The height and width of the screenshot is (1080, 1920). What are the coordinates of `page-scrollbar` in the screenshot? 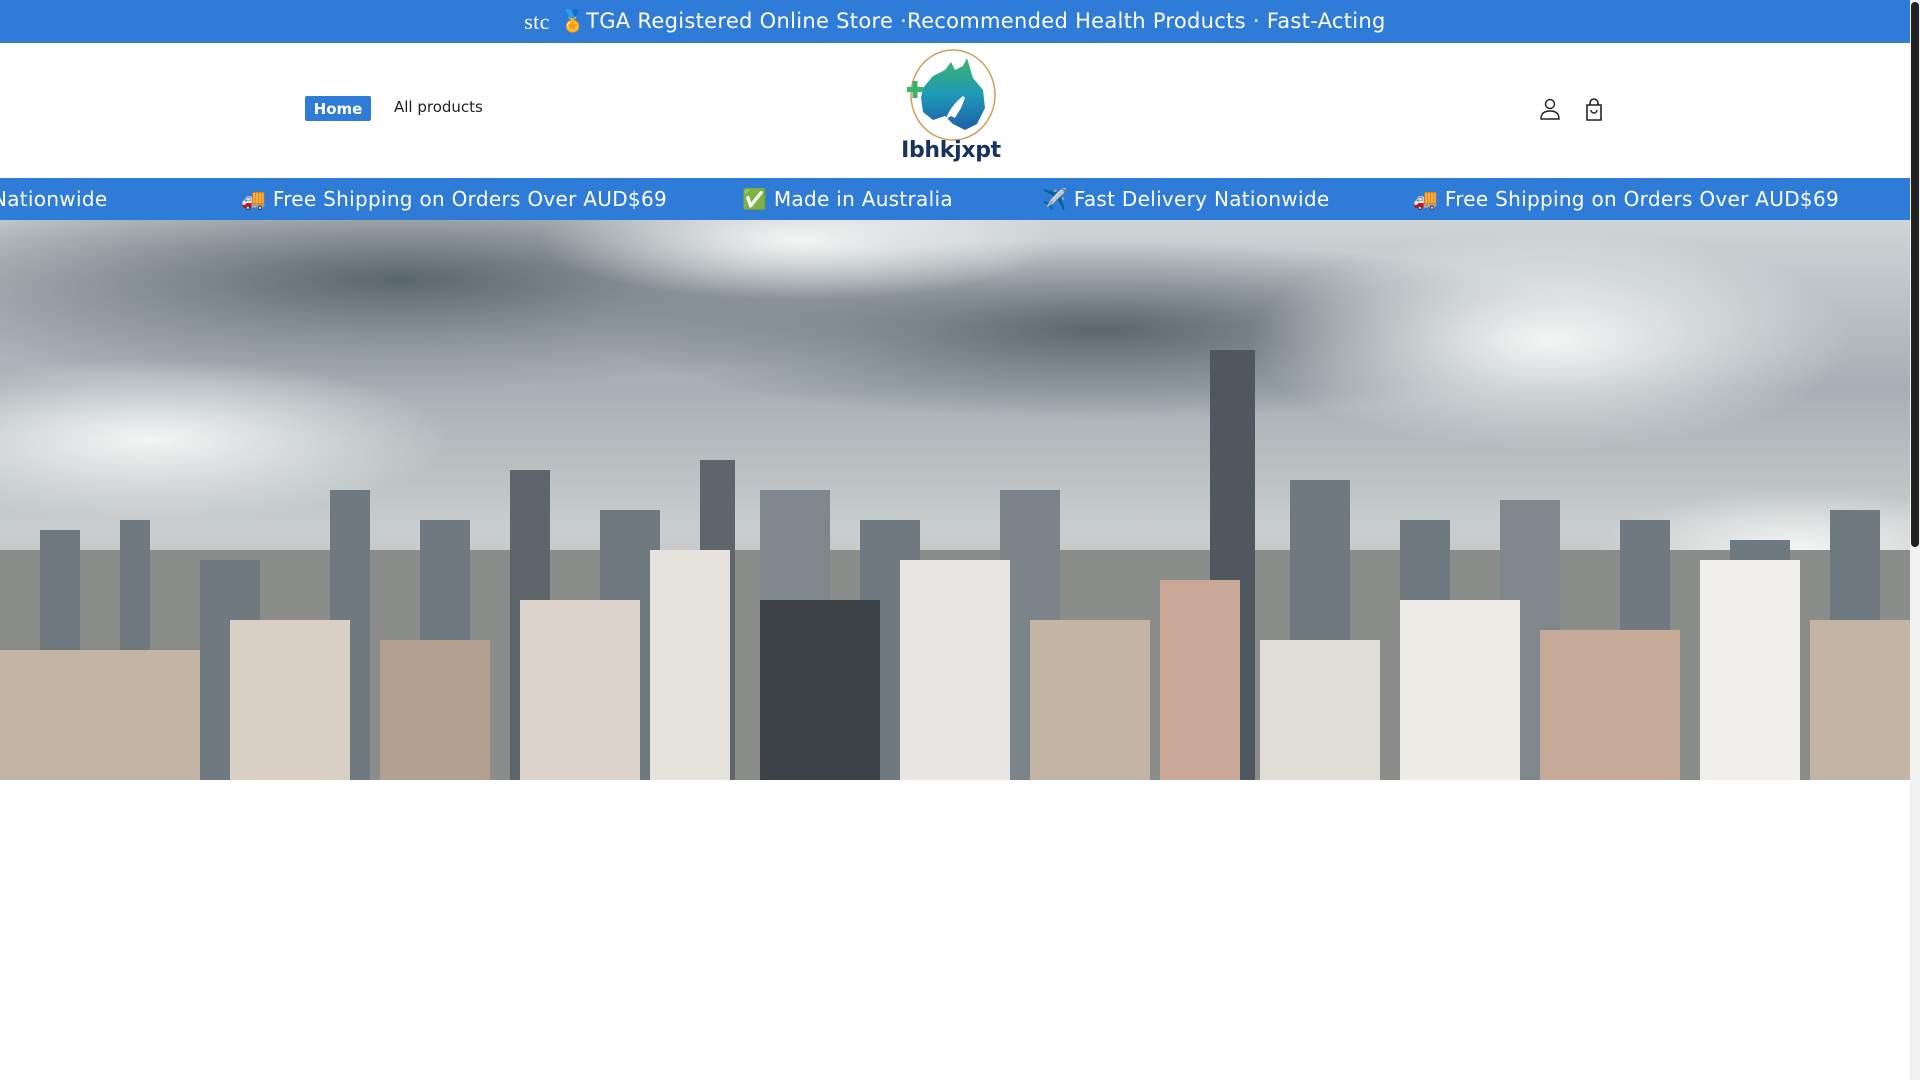 It's located at (1915, 540).